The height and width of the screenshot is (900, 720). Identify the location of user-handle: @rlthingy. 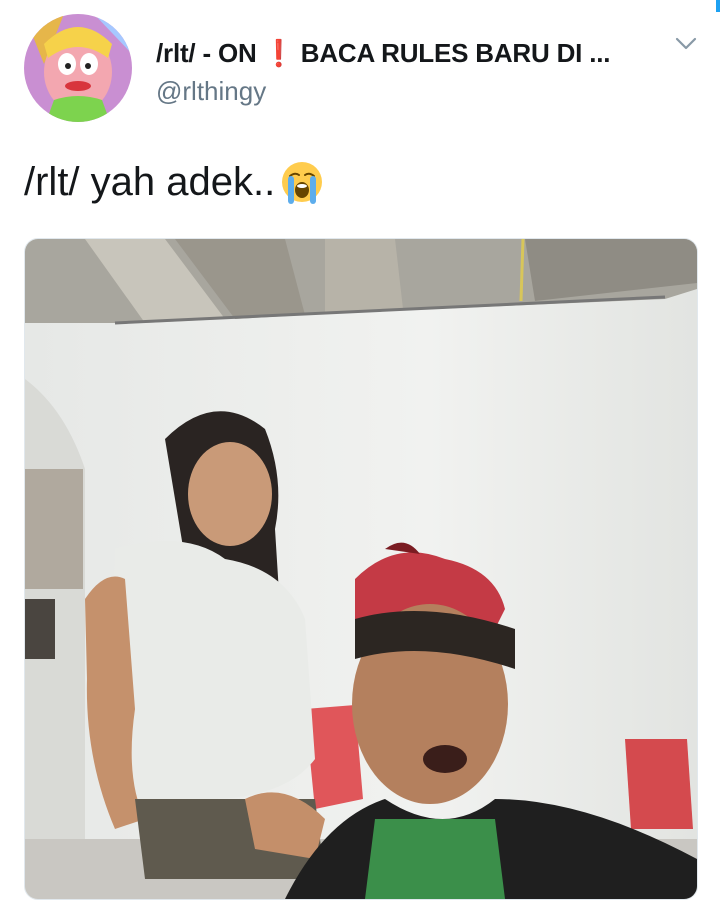
(211, 91).